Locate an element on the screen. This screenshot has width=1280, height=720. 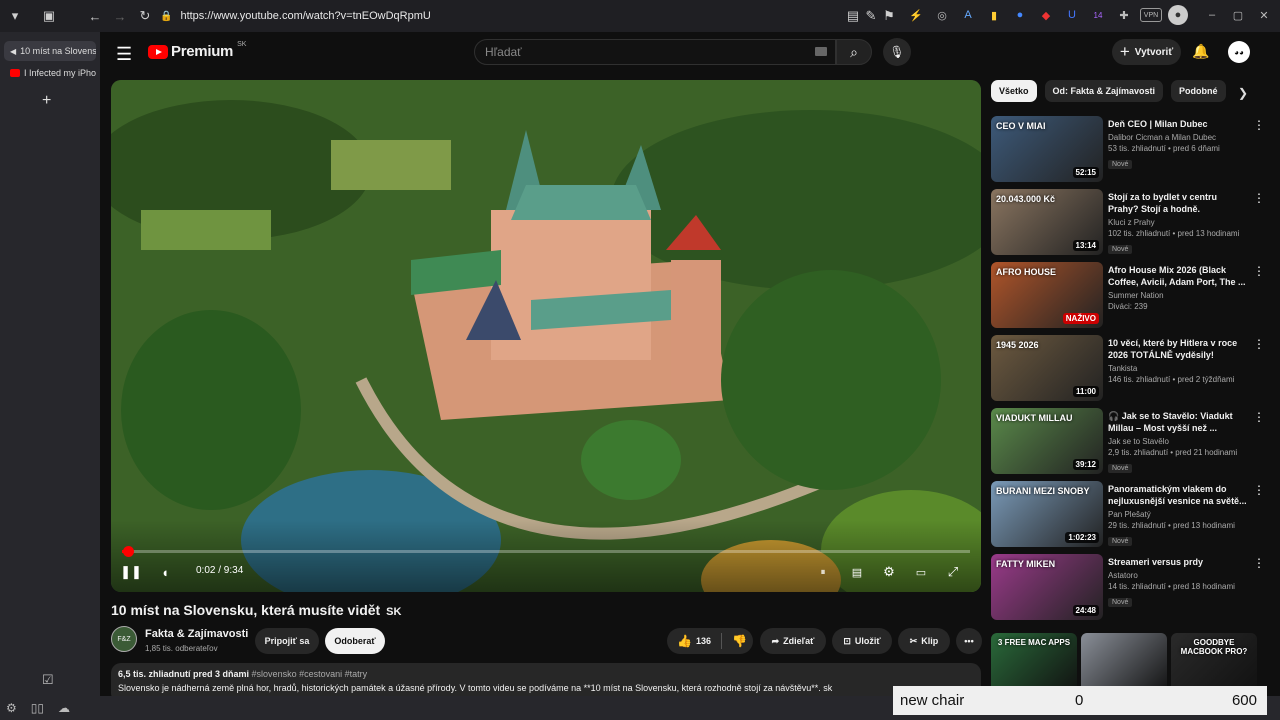
puzzle-icon: ✚ is located at coordinates (1124, 15).